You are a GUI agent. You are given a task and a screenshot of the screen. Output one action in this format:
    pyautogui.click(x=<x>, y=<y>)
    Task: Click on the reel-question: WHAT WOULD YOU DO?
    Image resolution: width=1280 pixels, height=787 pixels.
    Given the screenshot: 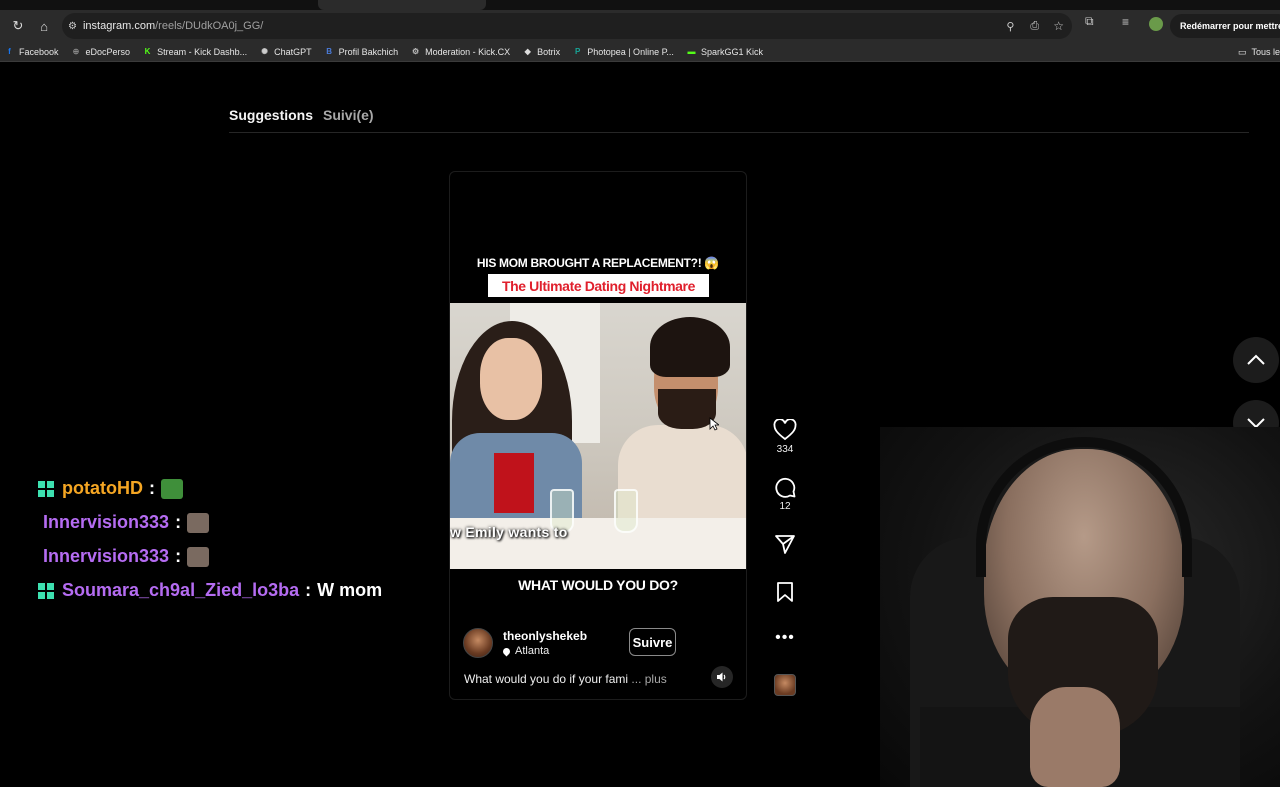 What is the action you would take?
    pyautogui.click(x=598, y=585)
    